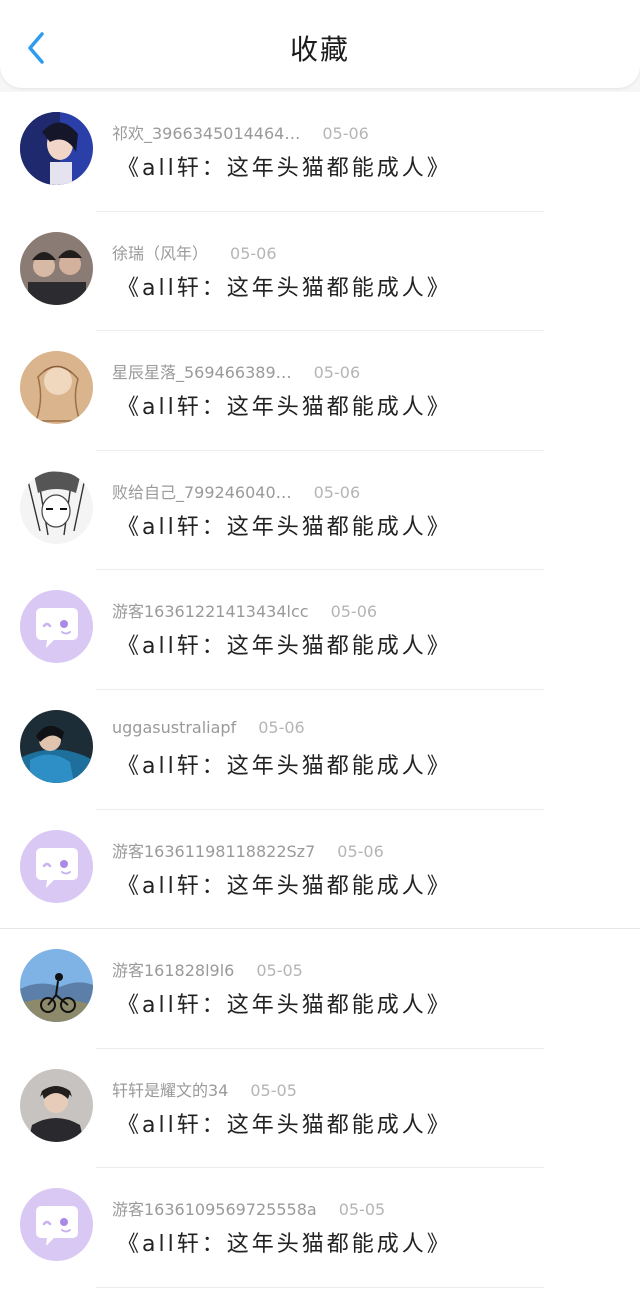 This screenshot has height=1297, width=640. I want to click on item-meta: 星辰星落_569466389… 05-06, so click(236, 371).